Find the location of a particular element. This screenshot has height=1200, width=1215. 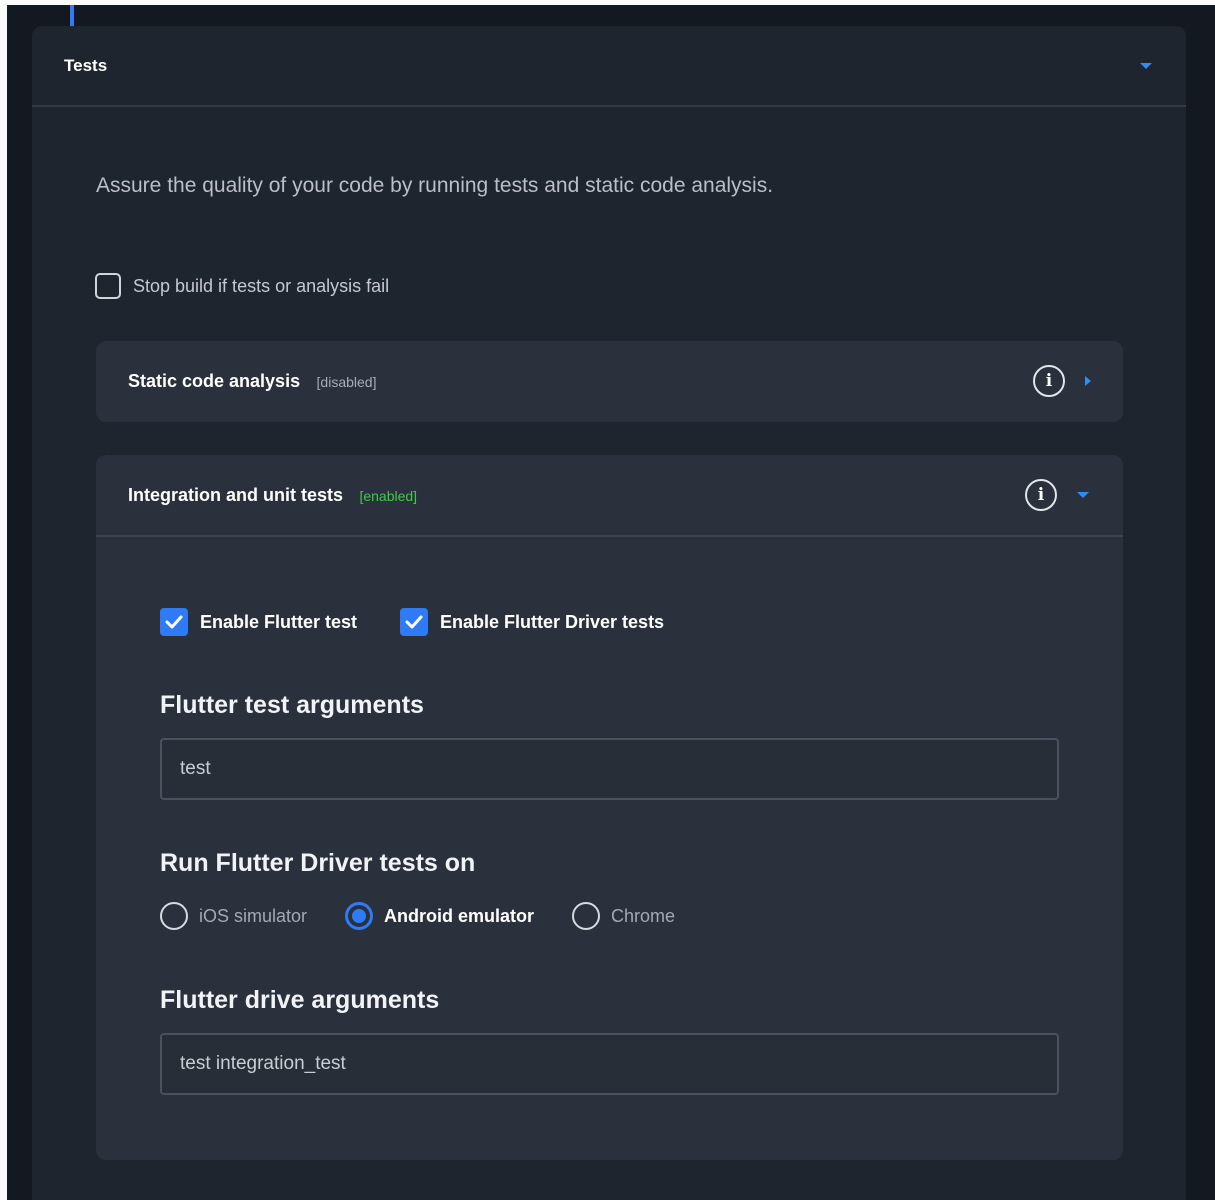

tests-panel-header: Tests is located at coordinates (609, 66).